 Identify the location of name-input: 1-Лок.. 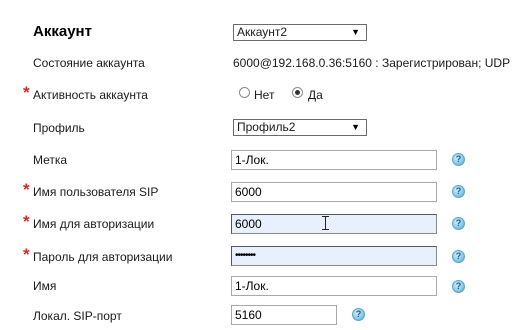
(334, 286).